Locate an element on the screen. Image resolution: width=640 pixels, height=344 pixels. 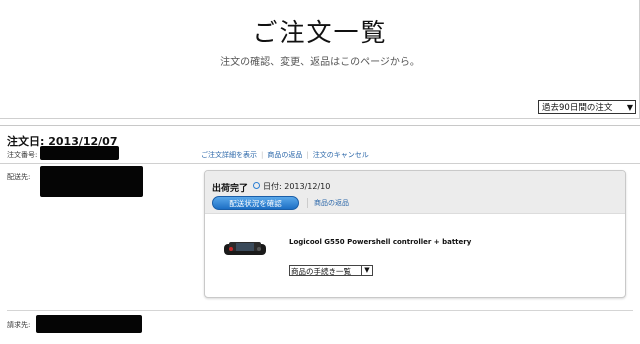
redacted-ship-address is located at coordinates (91, 181).